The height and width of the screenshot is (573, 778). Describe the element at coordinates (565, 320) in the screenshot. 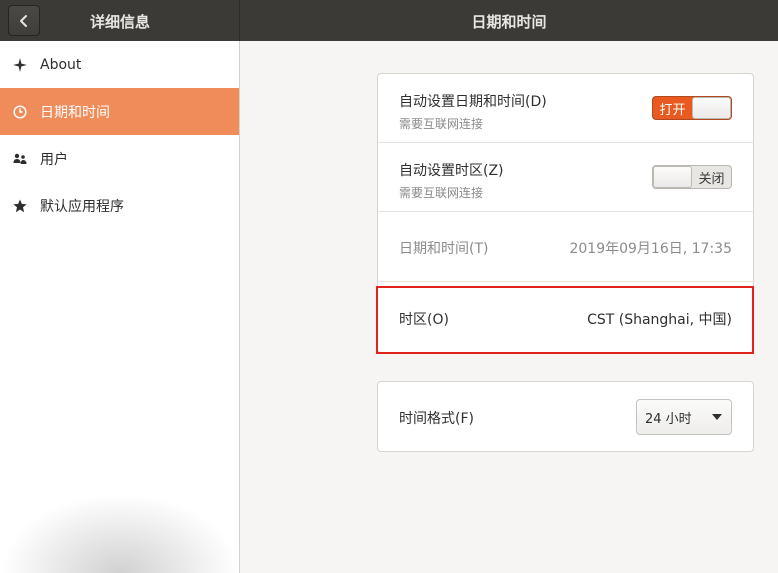

I see `highlight-box` at that location.